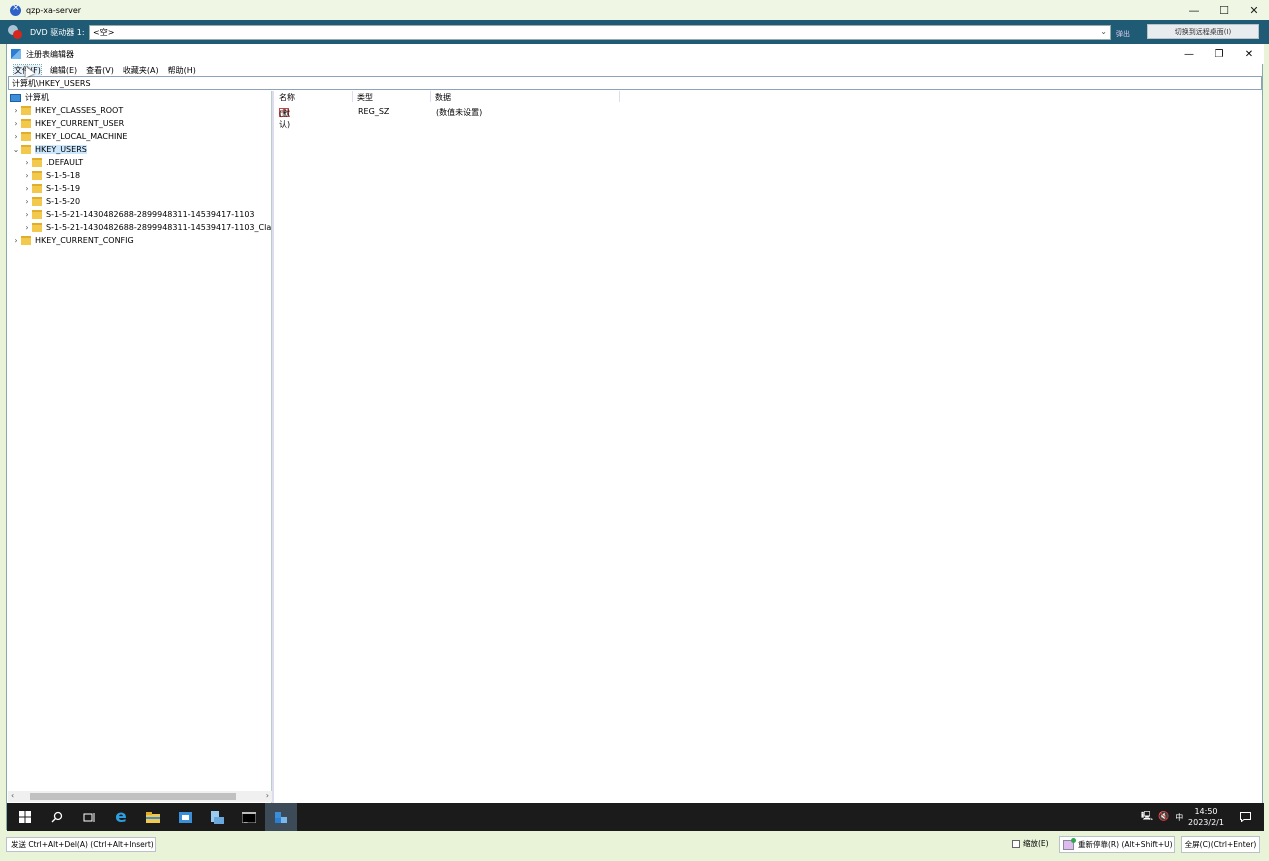  I want to click on close-button: ✕, so click(1254, 10).